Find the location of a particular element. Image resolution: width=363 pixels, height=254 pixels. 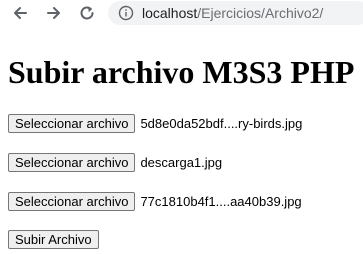

back-arrow-icon is located at coordinates (20, 13).